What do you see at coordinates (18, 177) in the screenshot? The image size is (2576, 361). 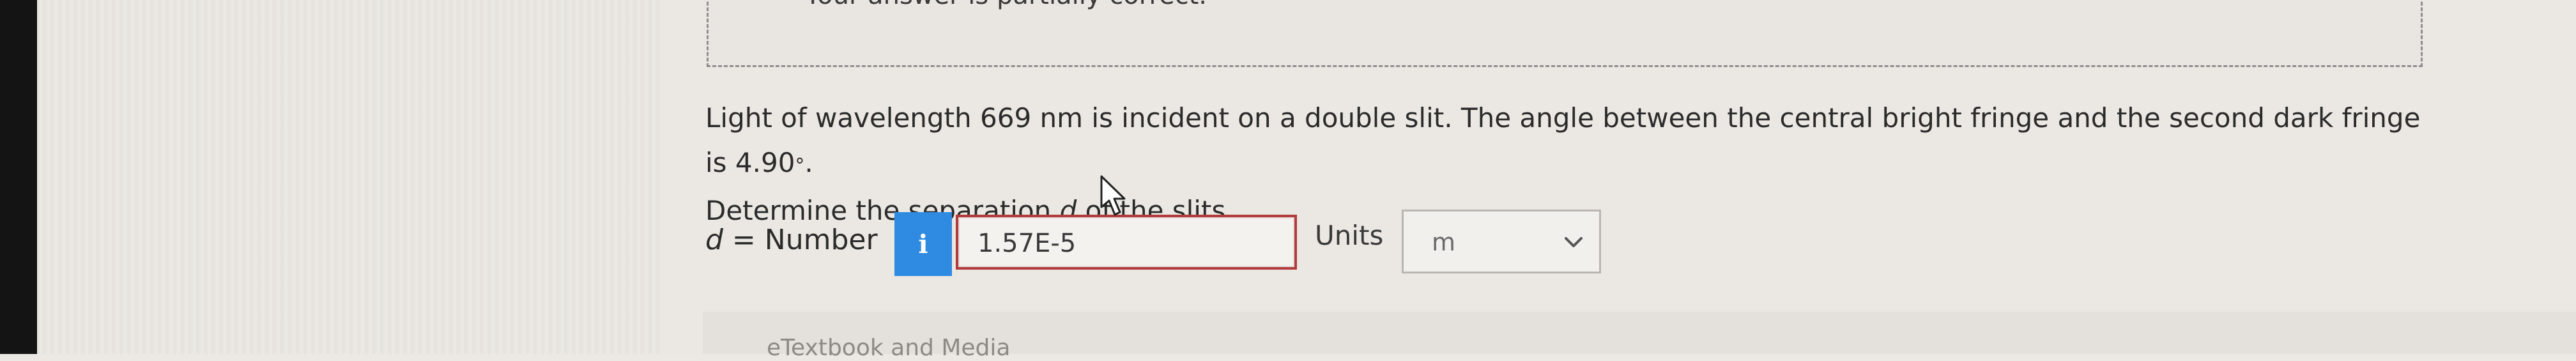 I see `screen-bezel` at bounding box center [18, 177].